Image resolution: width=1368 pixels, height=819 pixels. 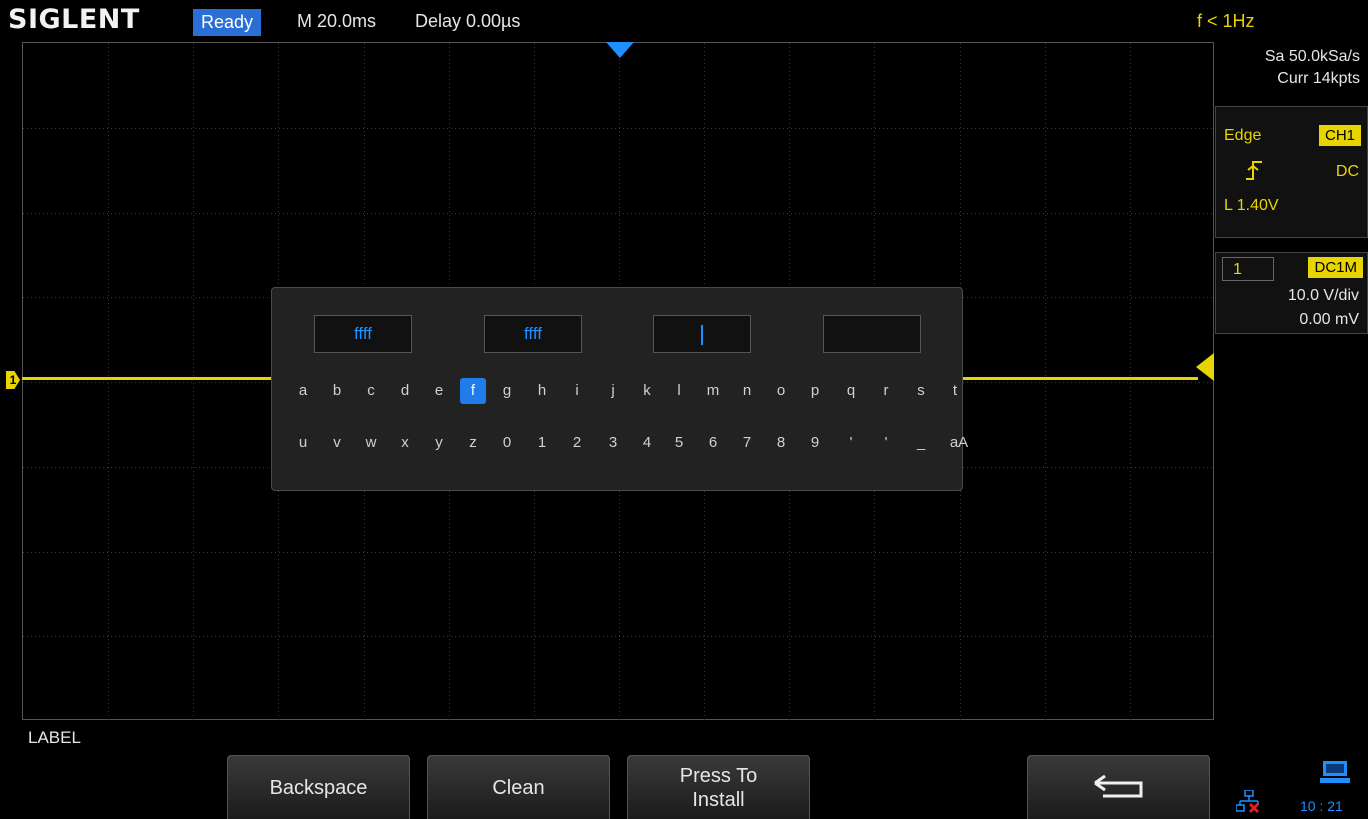 I want to click on sample-rate: Sa 50.0kSa/s, so click(x=1312, y=56).